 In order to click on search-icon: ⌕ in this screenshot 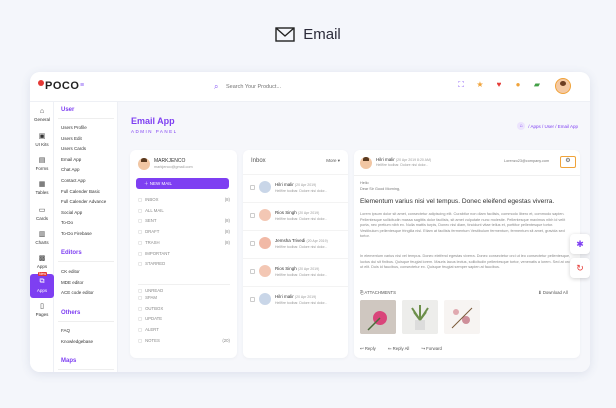, I will do `click(216, 87)`.